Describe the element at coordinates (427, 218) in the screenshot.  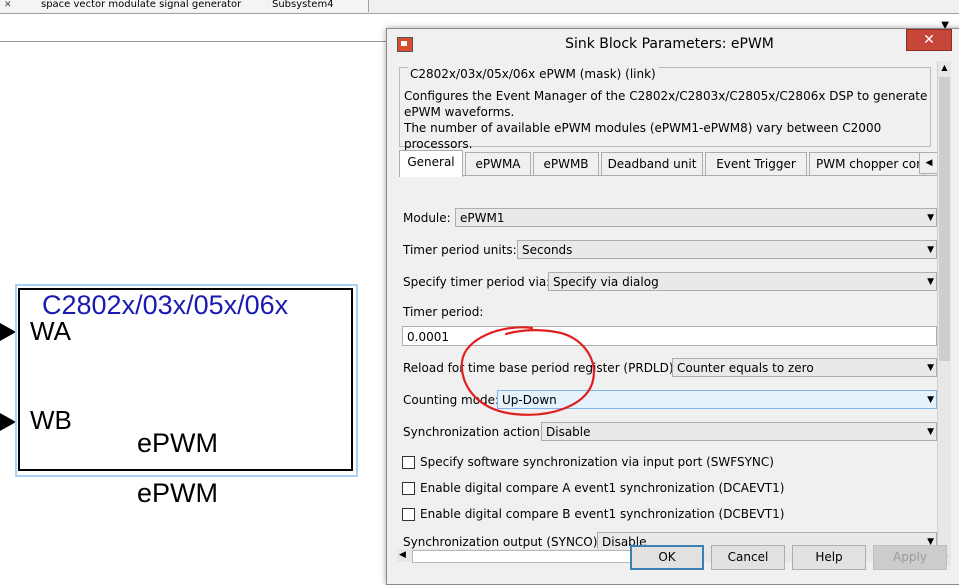
I see `module-label: Module:` at that location.